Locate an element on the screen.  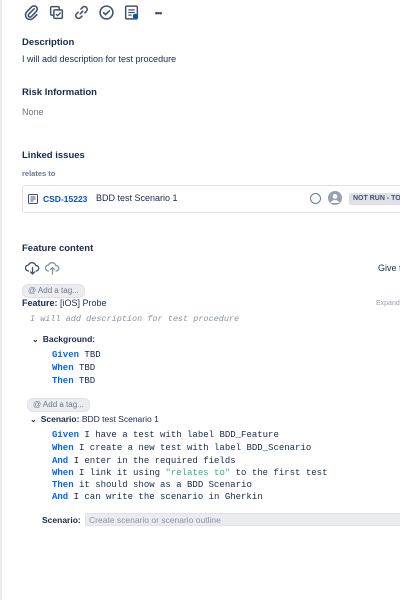
user-icon is located at coordinates (335, 198).